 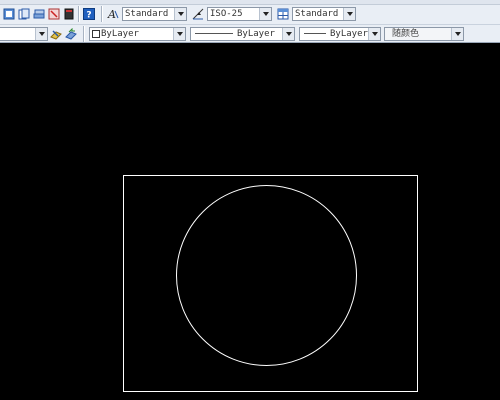 I want to click on lineweight-select: ByLayer, so click(x=340, y=34).